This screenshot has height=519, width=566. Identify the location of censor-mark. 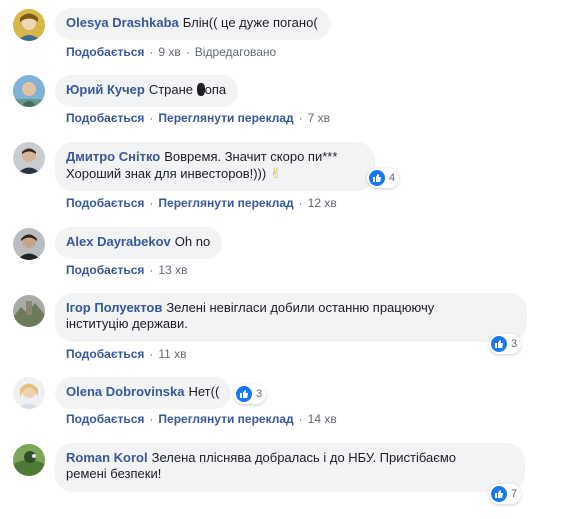
(200, 89).